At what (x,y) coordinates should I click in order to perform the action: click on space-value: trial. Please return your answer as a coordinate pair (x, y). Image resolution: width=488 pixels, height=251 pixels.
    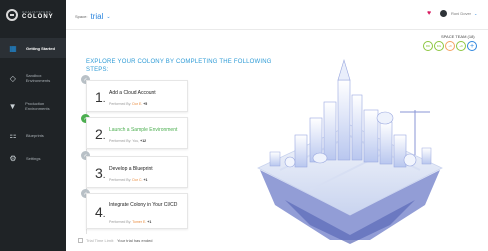
    Looking at the image, I should click on (97, 16).